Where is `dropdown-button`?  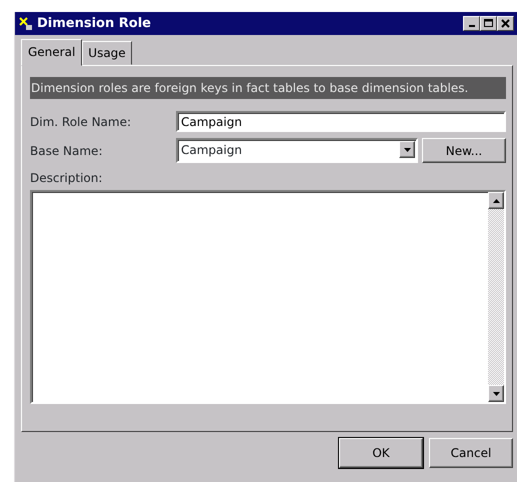 dropdown-button is located at coordinates (407, 149).